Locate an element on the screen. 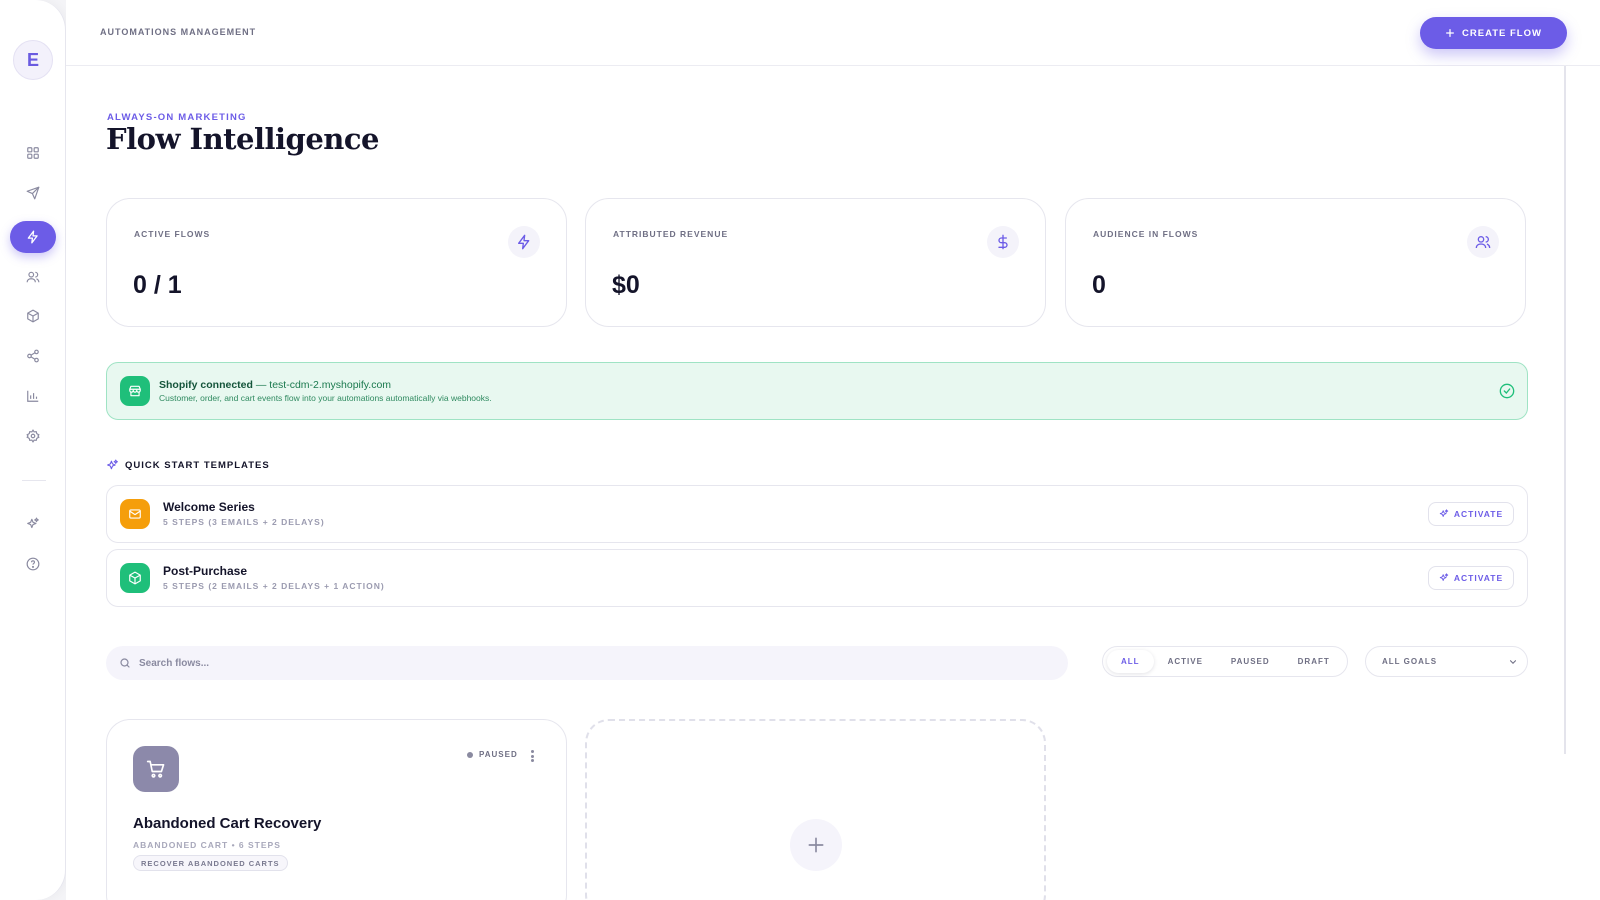  template-meta: 5 STEPS (3 EMAILS + 2 DELAYS) is located at coordinates (244, 522).